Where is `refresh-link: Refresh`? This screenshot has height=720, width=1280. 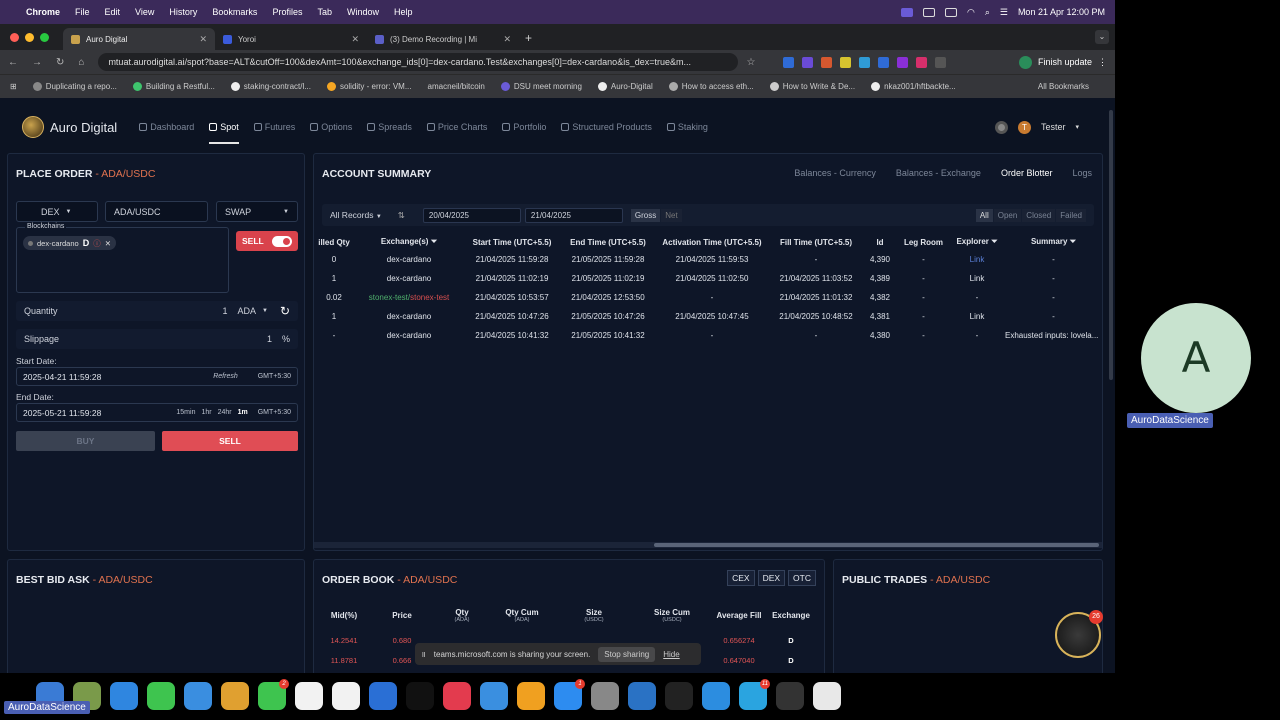
refresh-link: Refresh is located at coordinates (225, 376).